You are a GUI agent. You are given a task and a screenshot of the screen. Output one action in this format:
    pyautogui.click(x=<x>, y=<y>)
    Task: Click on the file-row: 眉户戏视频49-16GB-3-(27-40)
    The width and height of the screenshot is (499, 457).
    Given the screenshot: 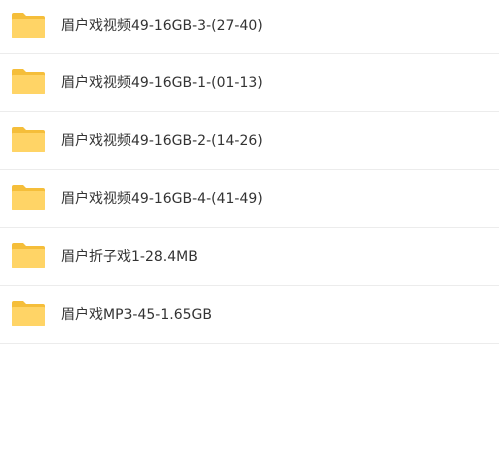 What is the action you would take?
    pyautogui.click(x=249, y=27)
    